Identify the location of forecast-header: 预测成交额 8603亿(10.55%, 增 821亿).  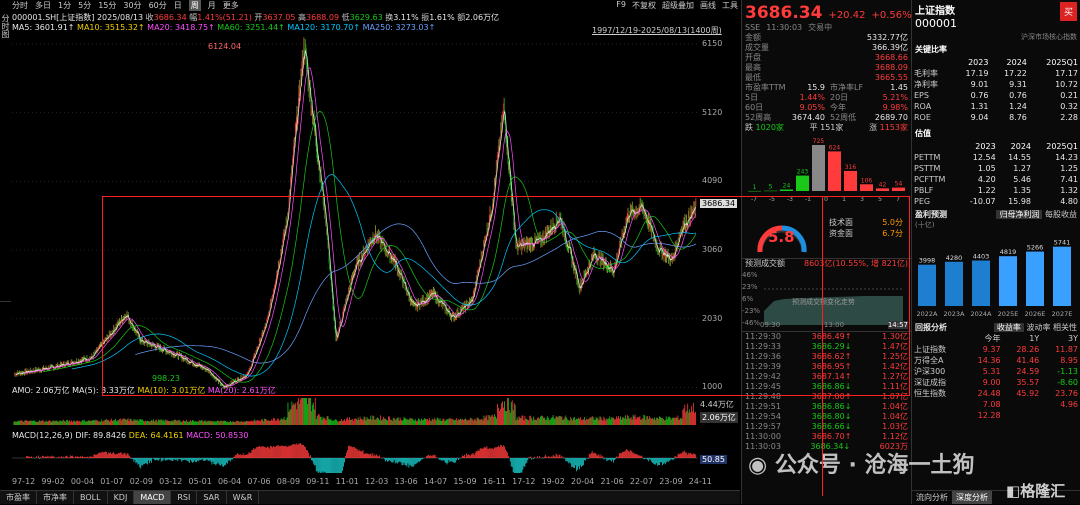
(826, 263).